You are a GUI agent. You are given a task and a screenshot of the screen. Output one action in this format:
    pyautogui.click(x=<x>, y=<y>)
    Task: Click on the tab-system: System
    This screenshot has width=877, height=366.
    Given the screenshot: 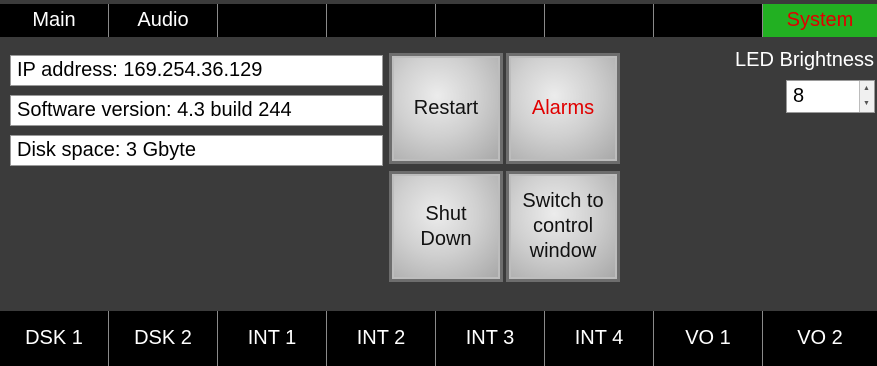 What is the action you would take?
    pyautogui.click(x=820, y=20)
    